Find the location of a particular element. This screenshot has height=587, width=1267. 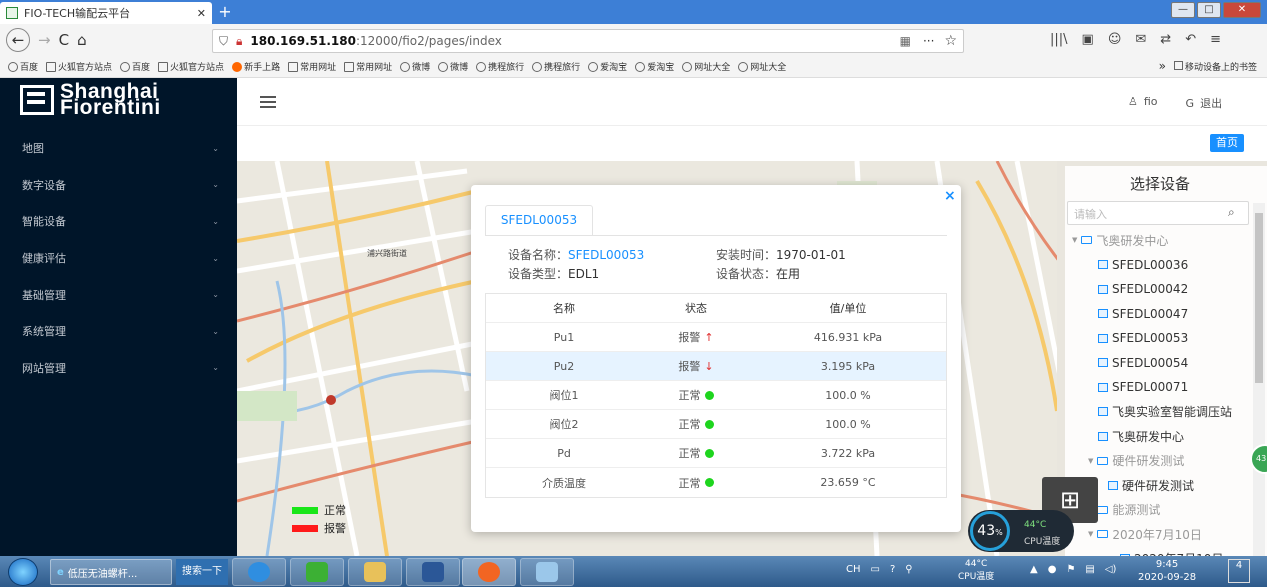

tree-folder: ▼ 2020年7月10日 is located at coordinates (1152, 534).